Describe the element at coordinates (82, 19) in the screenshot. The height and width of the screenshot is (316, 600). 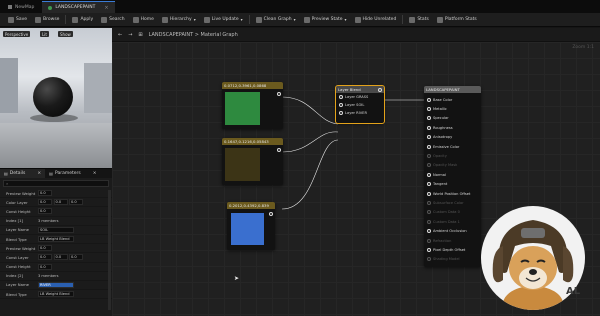
I see `apply-button: Apply` at that location.